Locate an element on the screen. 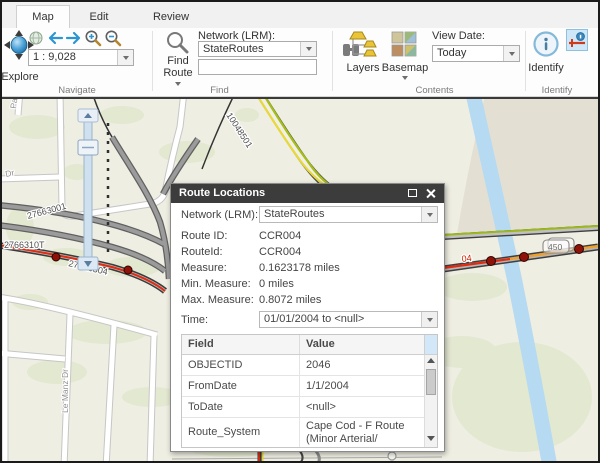 The height and width of the screenshot is (463, 600). value-cell: 2046 is located at coordinates (361, 365).